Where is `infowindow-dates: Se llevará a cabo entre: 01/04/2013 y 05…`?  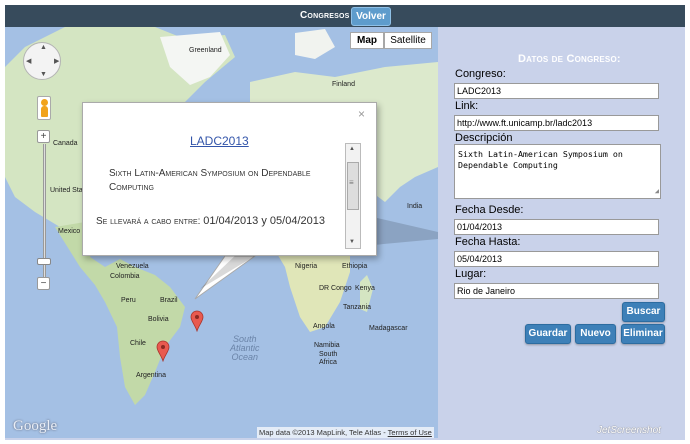
infowindow-dates: Se llevará a cabo entre: 01/04/2013 y 05… is located at coordinates (211, 221).